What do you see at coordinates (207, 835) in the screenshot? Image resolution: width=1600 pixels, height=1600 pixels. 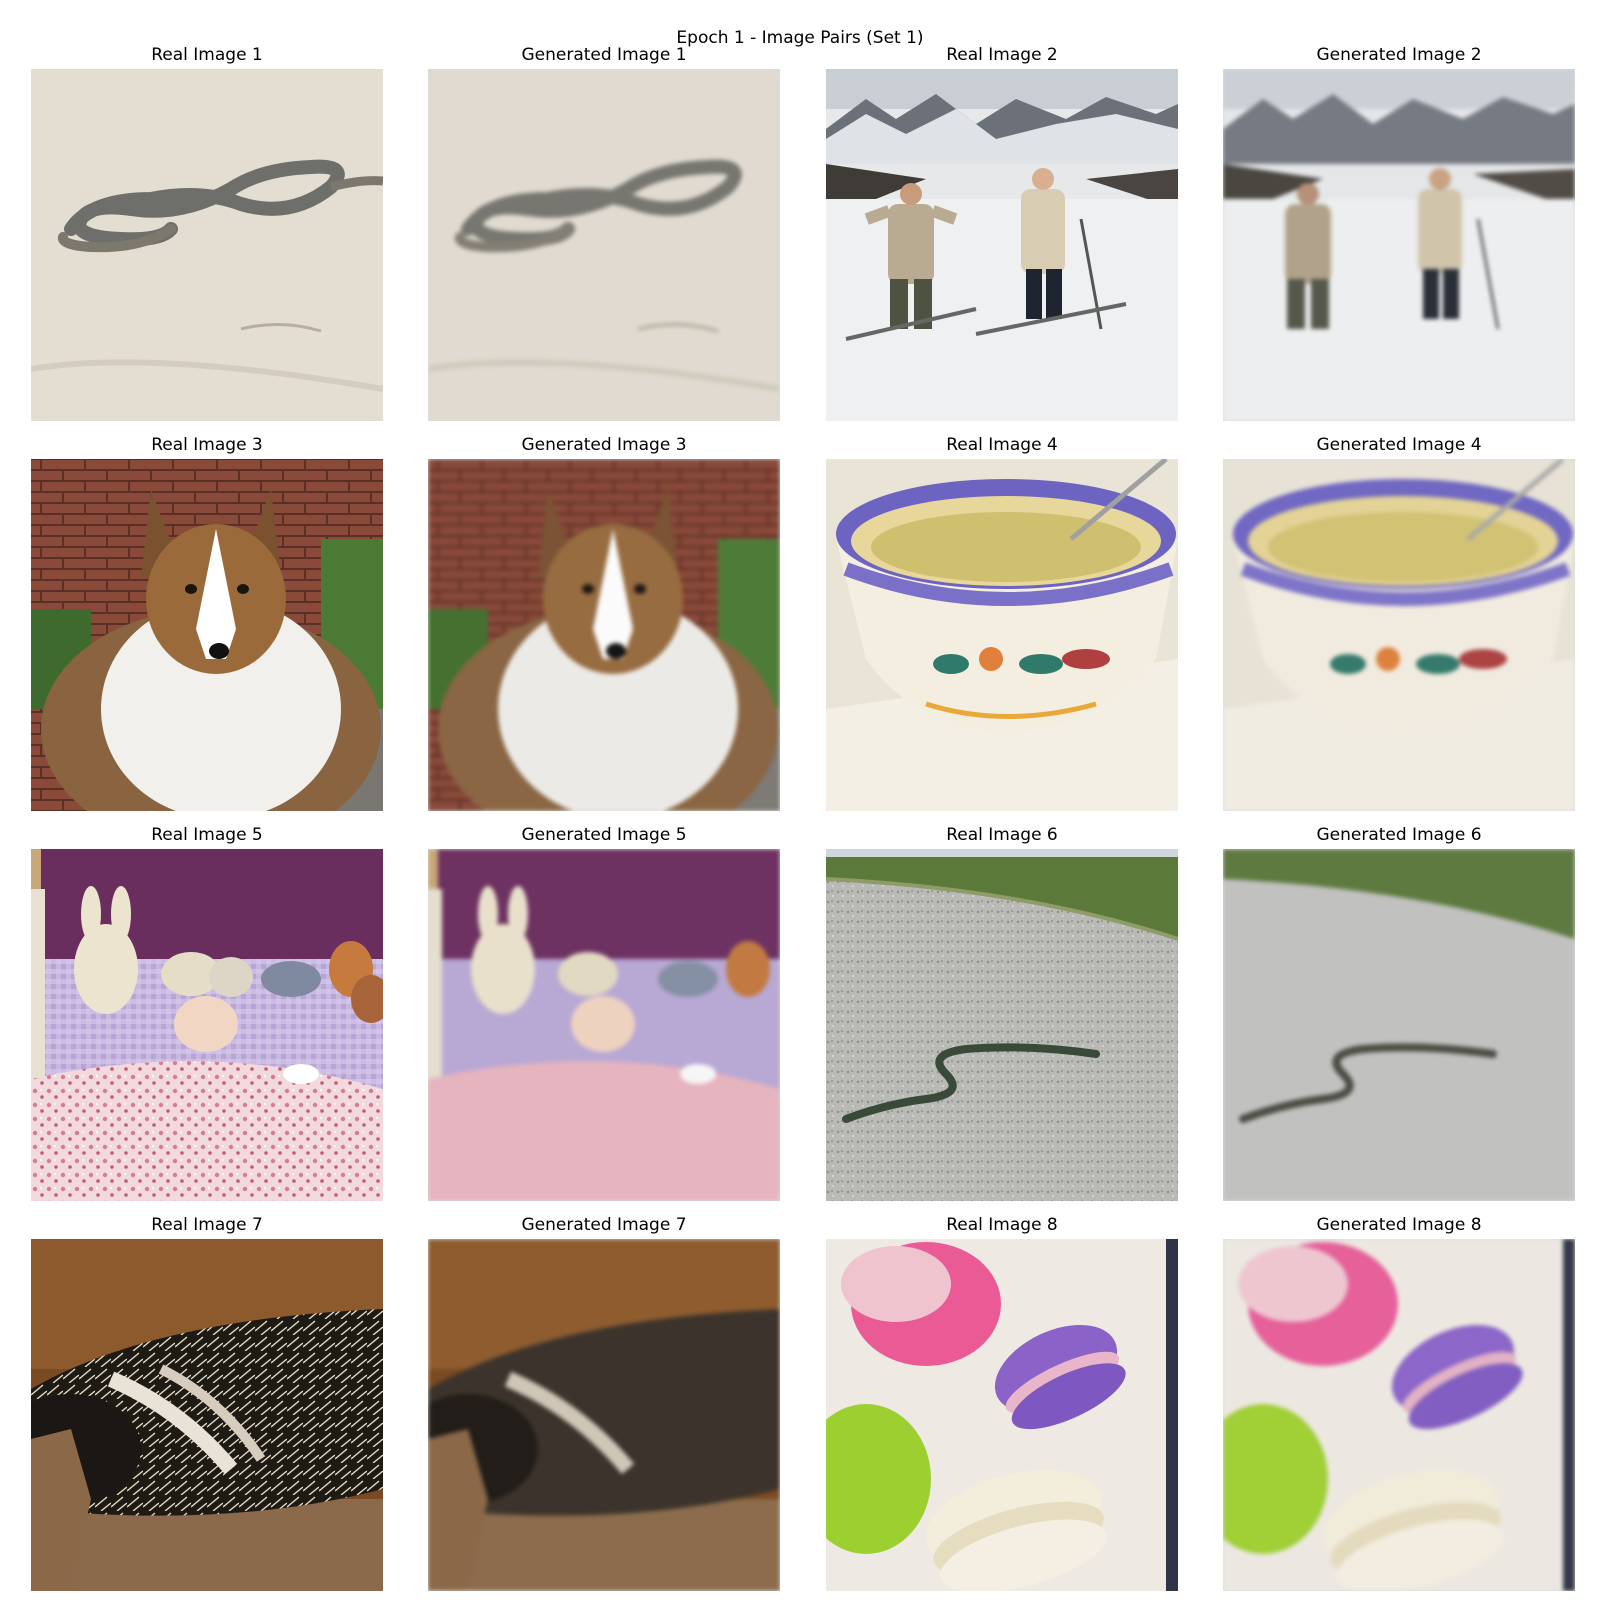 I see `panel-title: Real Image 5` at bounding box center [207, 835].